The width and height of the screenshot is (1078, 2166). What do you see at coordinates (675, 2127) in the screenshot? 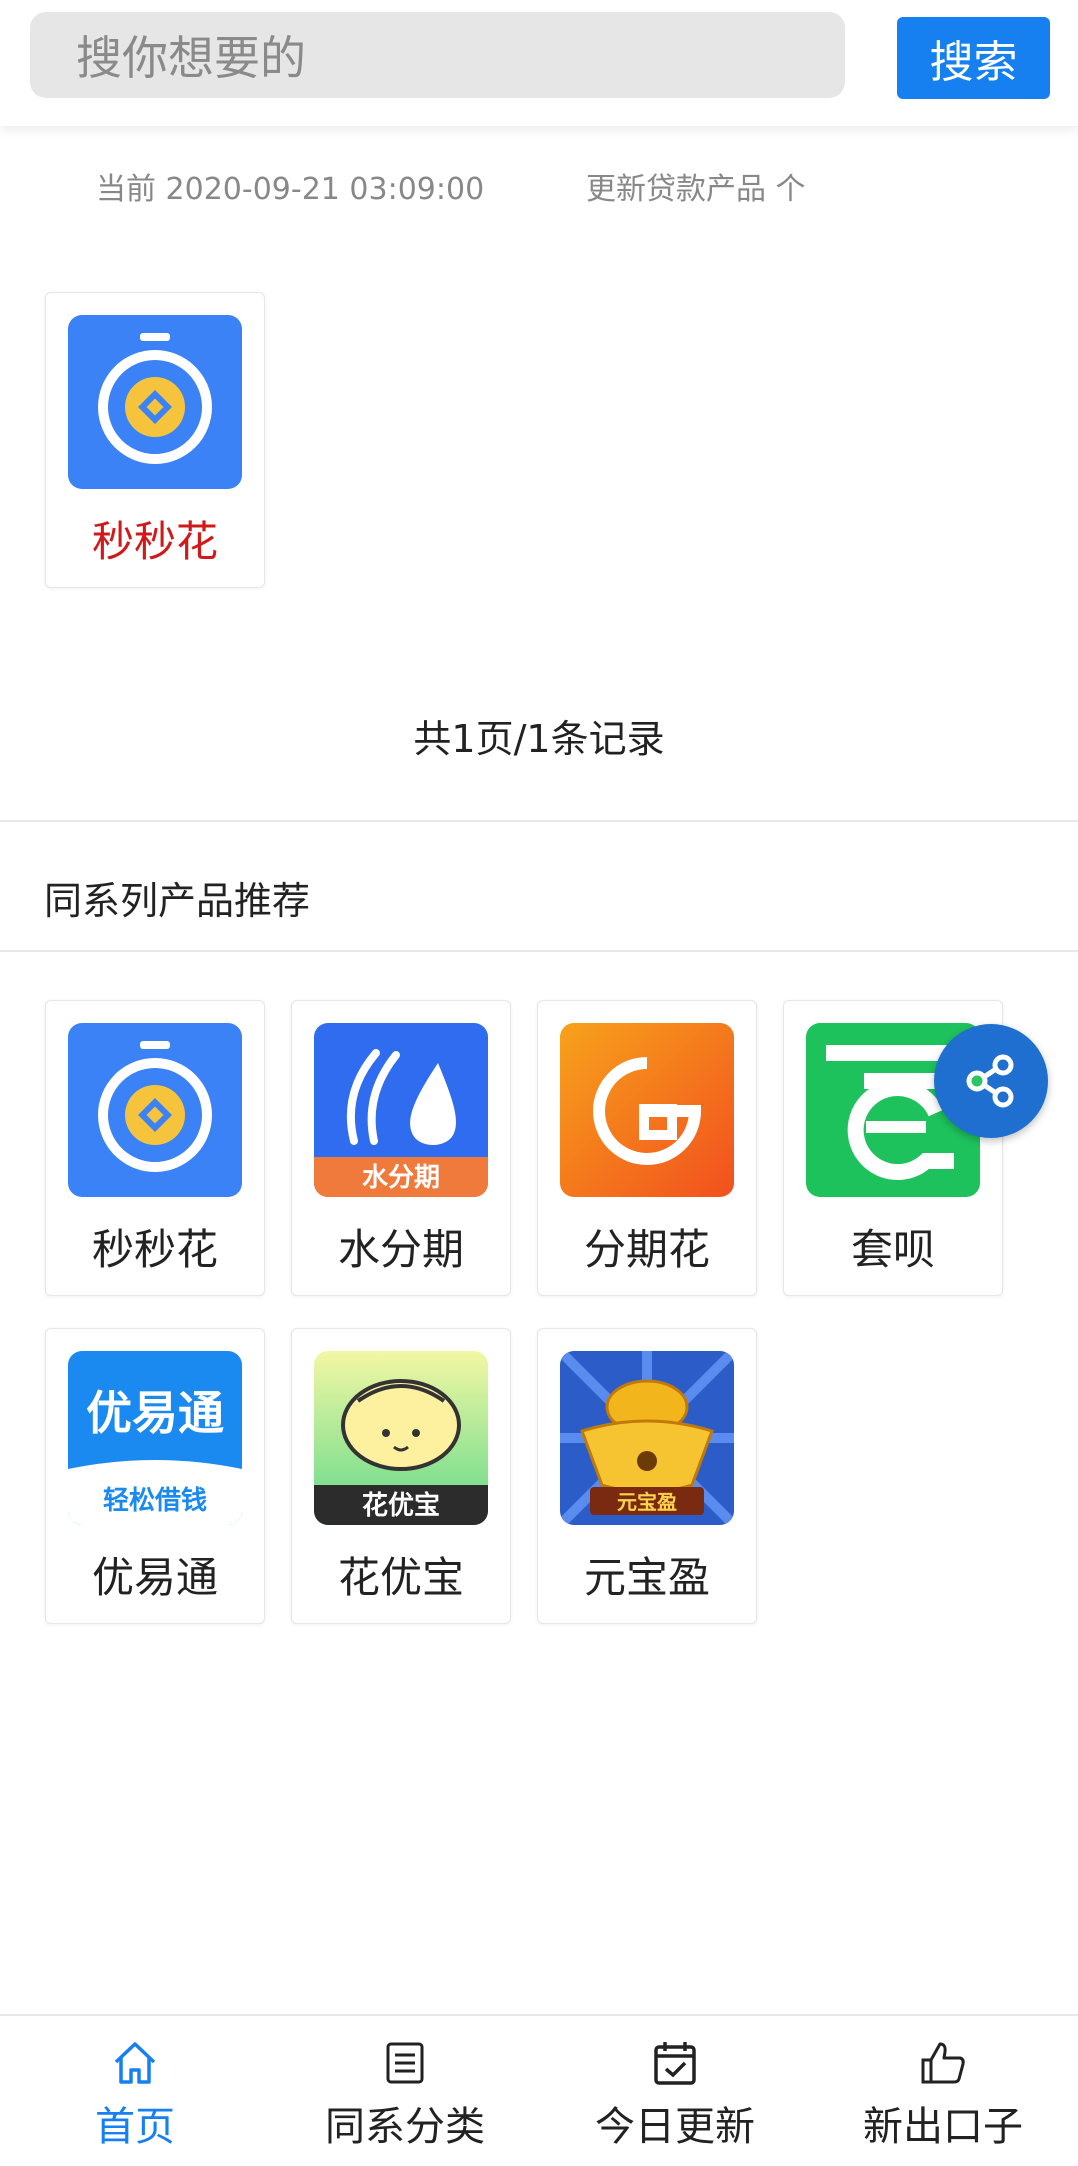
I see `nav-label: 今日更新` at bounding box center [675, 2127].